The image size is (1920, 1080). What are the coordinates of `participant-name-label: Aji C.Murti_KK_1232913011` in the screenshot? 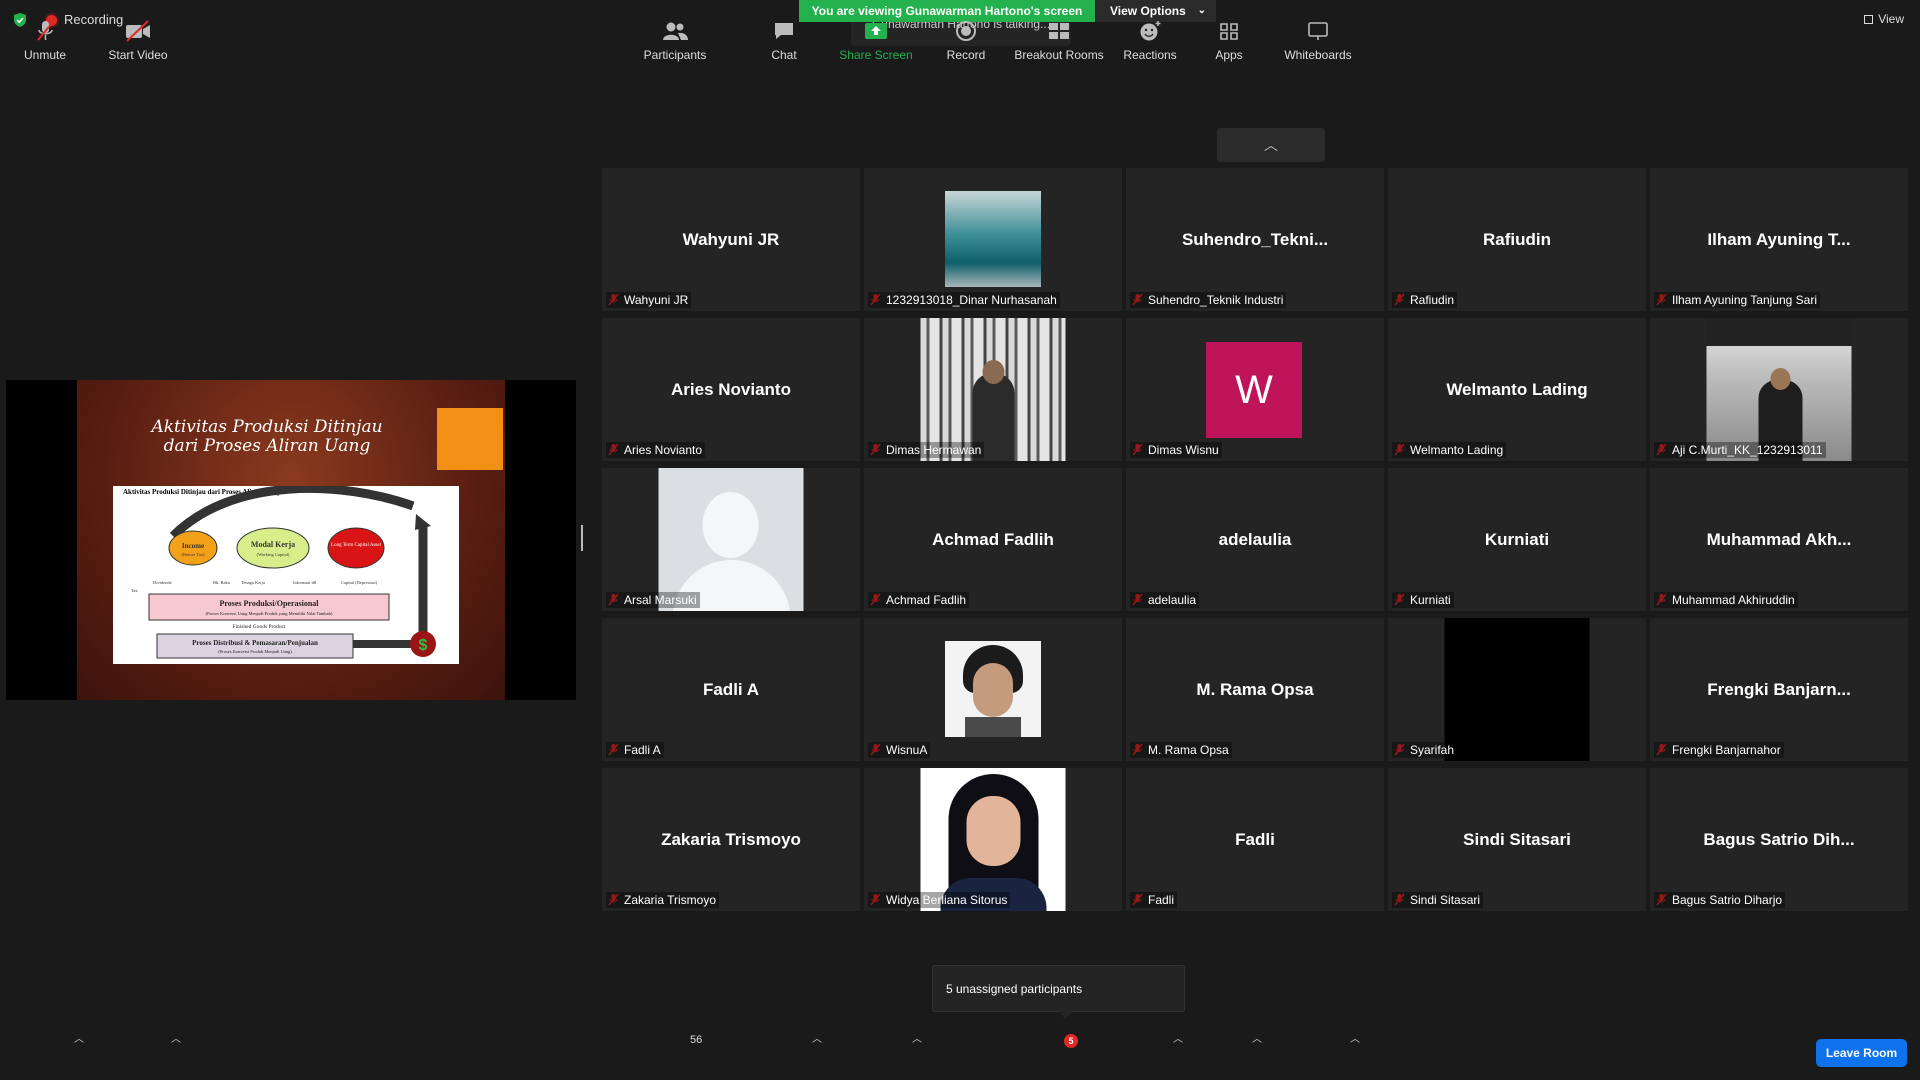 It's located at (1740, 450).